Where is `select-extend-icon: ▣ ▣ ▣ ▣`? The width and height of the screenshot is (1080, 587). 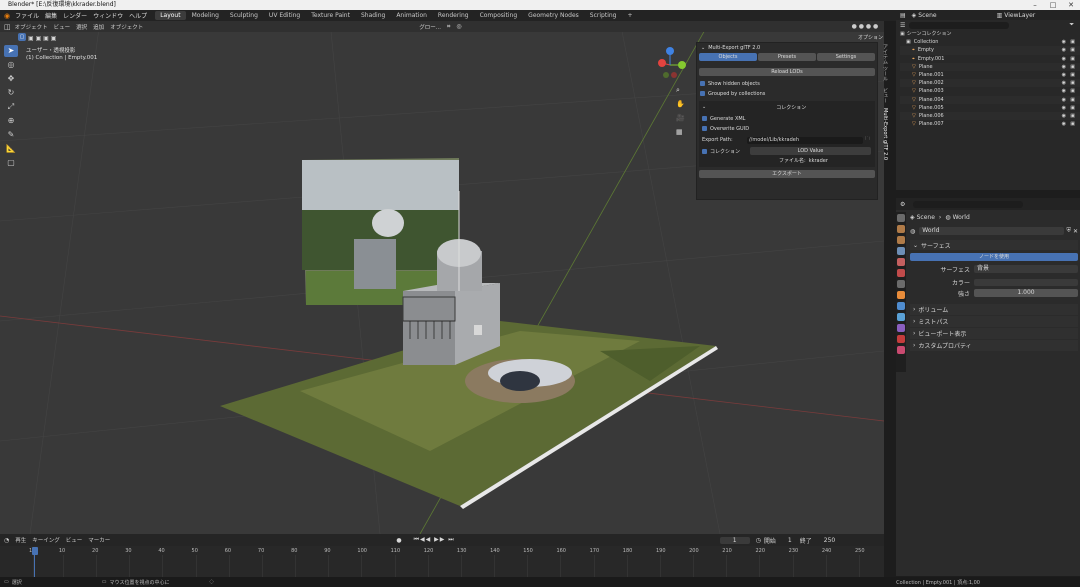
select-extend-icon: ▣ ▣ ▣ ▣ is located at coordinates (42, 38).